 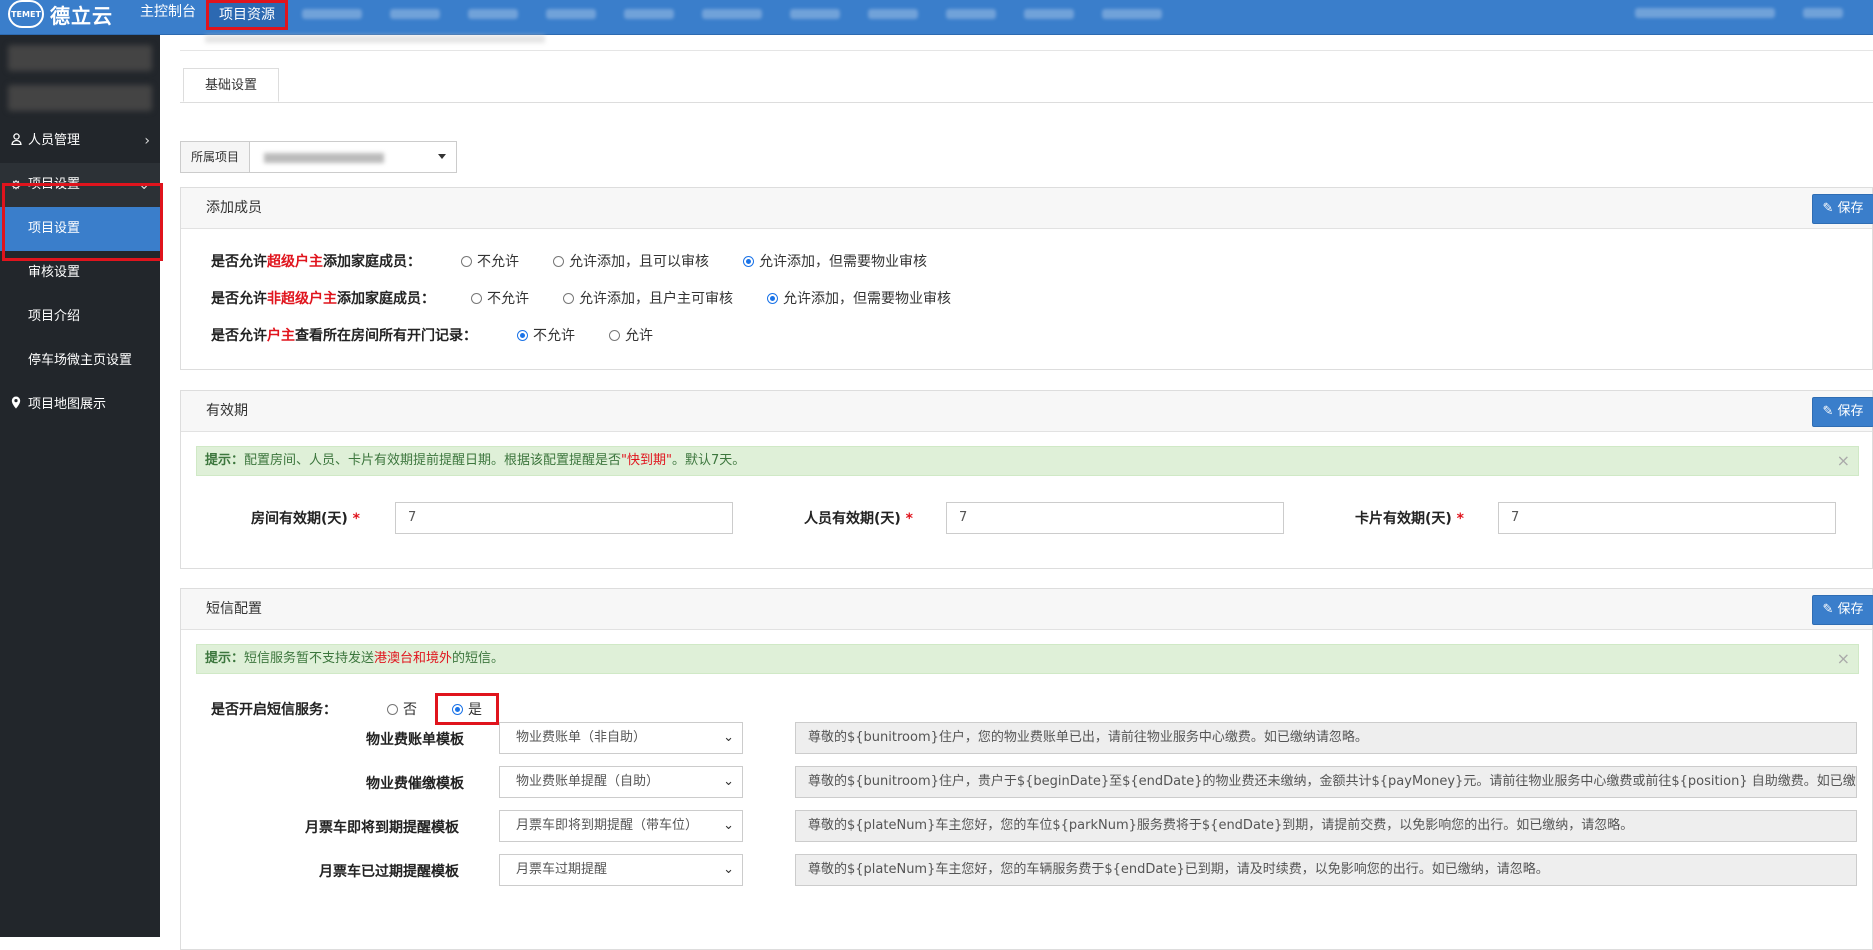 What do you see at coordinates (80, 58) in the screenshot?
I see `blurred-user-name` at bounding box center [80, 58].